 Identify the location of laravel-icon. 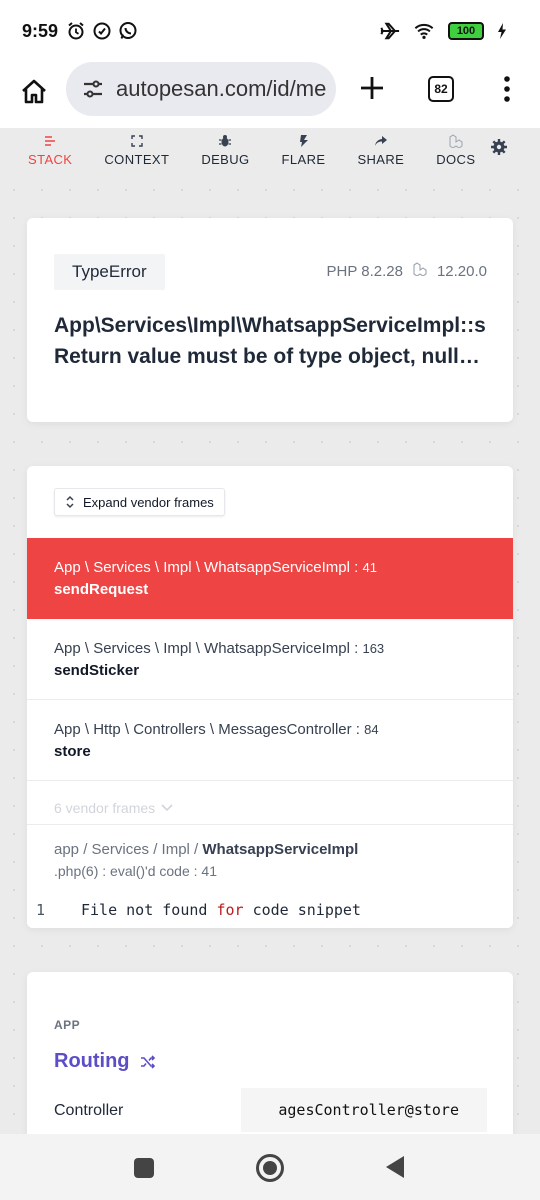
(420, 271).